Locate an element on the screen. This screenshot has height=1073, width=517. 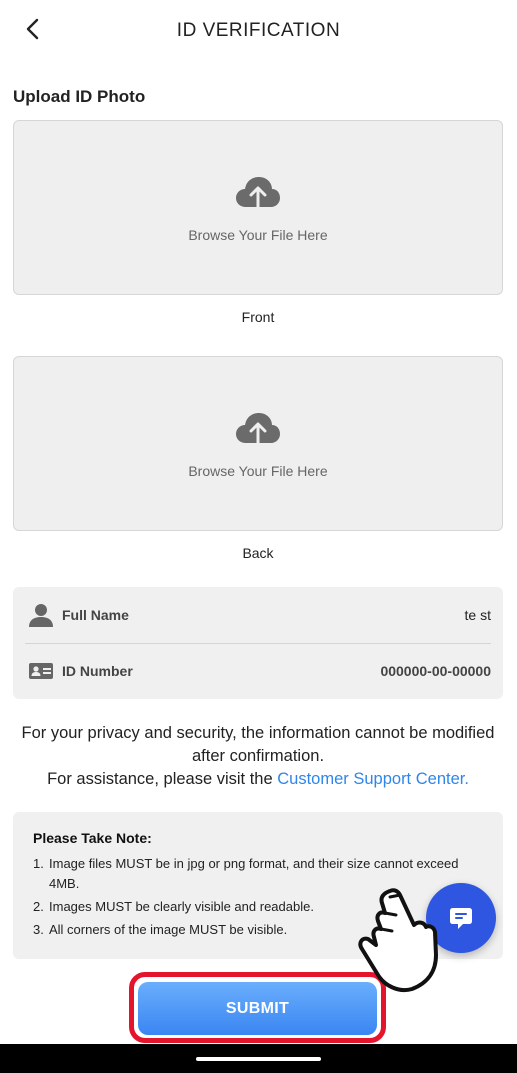
assistance-prefix: For assistance, please visit the is located at coordinates (162, 779).